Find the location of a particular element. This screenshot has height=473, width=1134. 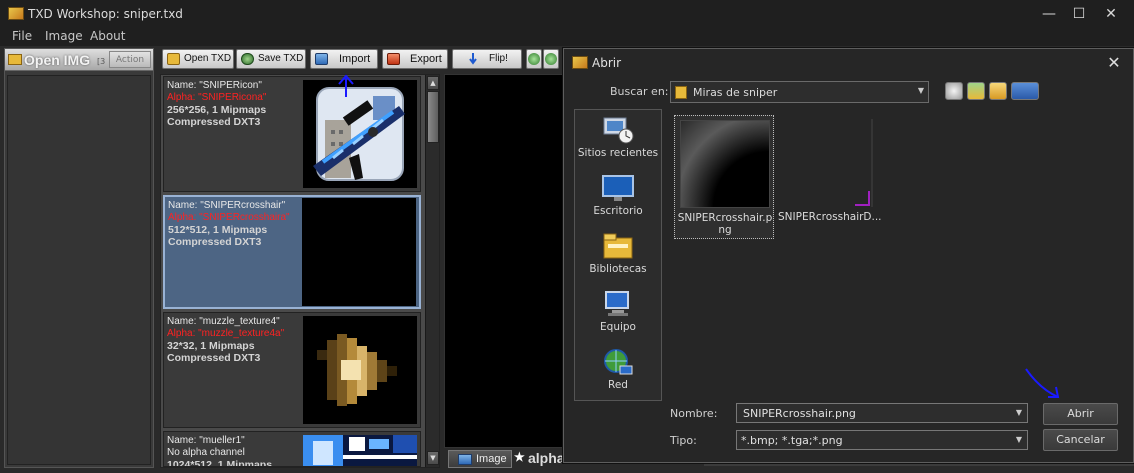

minimize-button: — is located at coordinates (1049, 14).